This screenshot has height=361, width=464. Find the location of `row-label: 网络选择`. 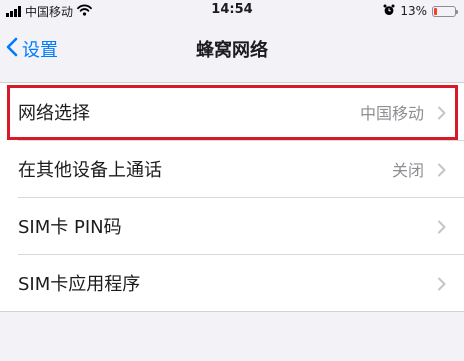

row-label: 网络选择 is located at coordinates (54, 113).